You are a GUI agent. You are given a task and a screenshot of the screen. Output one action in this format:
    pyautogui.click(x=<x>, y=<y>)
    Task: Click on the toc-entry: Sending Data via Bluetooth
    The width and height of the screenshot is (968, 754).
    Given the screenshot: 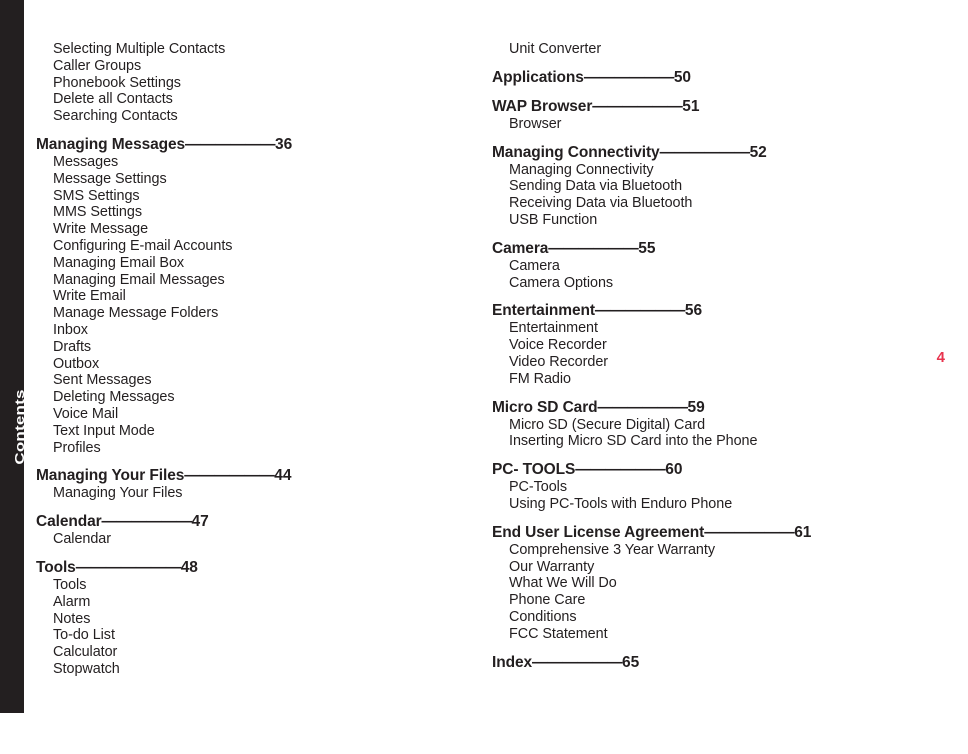 What is the action you would take?
    pyautogui.click(x=717, y=186)
    